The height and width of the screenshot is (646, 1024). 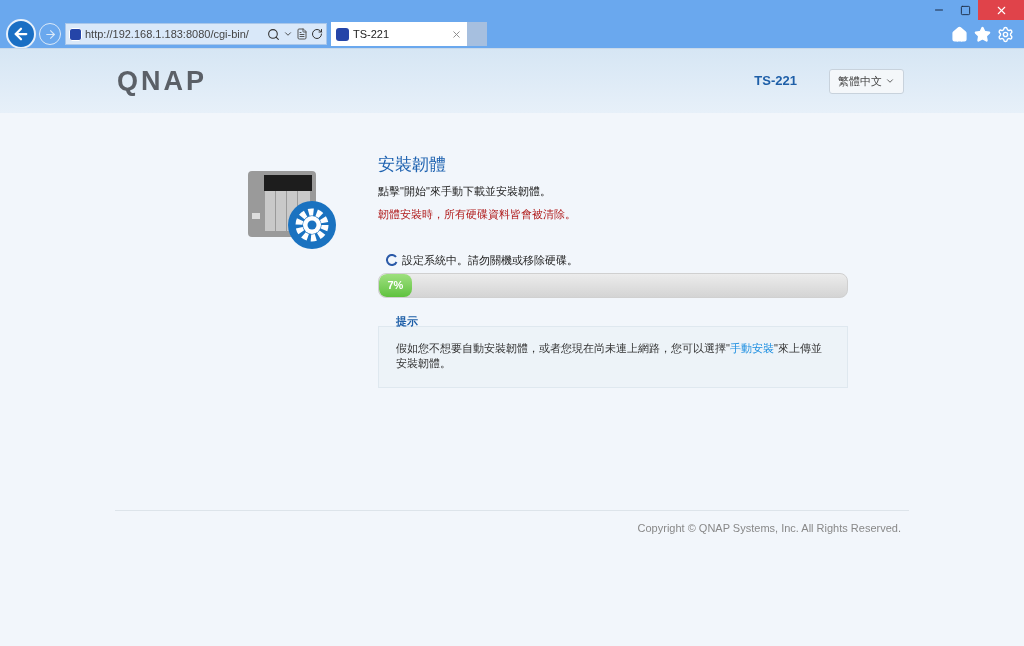 What do you see at coordinates (490, 260) in the screenshot?
I see `status-text: 設定系統中。請勿關機或移除硬碟。` at bounding box center [490, 260].